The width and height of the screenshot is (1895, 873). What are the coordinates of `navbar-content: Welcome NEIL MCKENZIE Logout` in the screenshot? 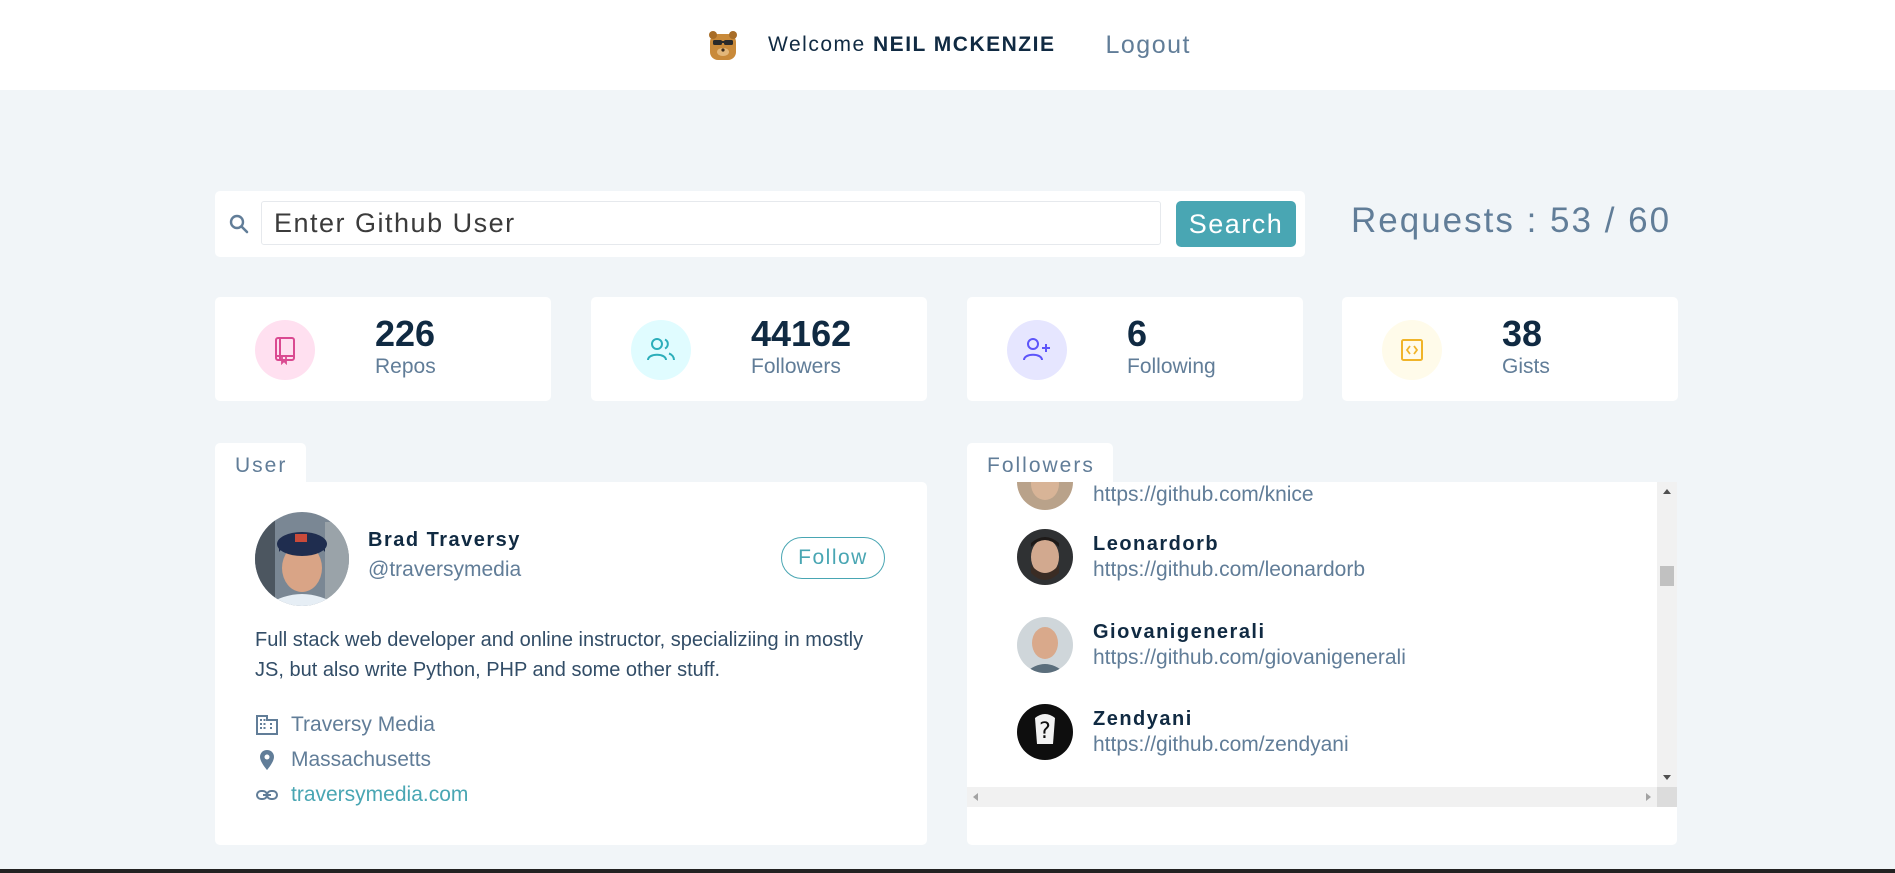 It's located at (947, 45).